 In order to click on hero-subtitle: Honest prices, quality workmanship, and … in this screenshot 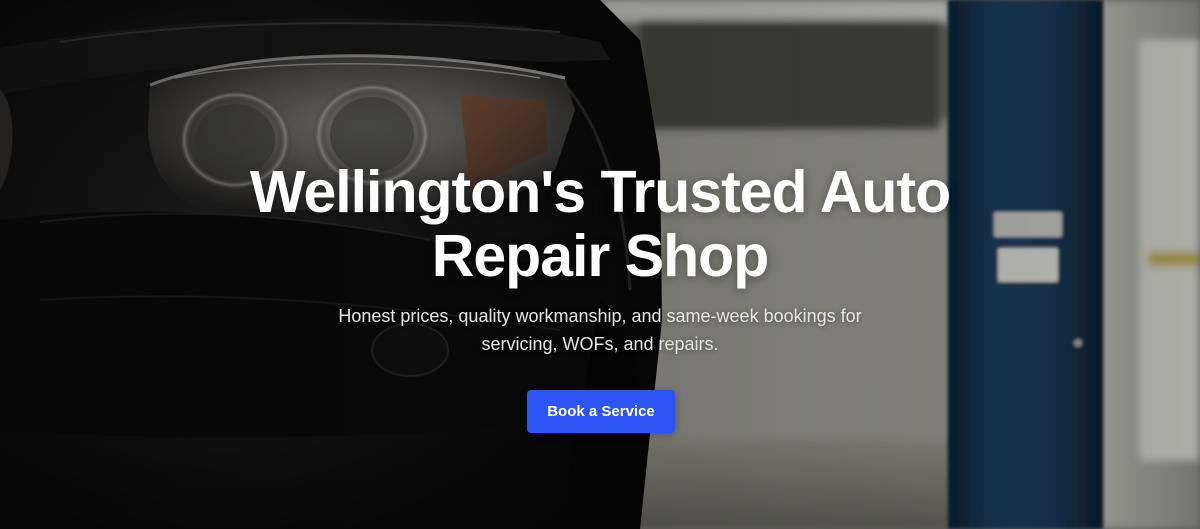, I will do `click(600, 330)`.